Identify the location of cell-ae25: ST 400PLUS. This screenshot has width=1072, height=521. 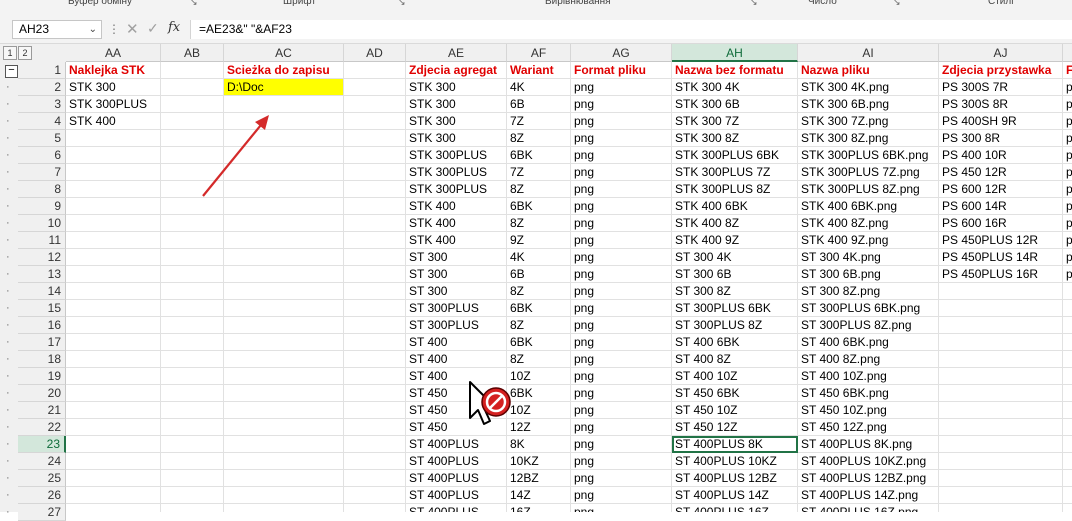
(456, 478).